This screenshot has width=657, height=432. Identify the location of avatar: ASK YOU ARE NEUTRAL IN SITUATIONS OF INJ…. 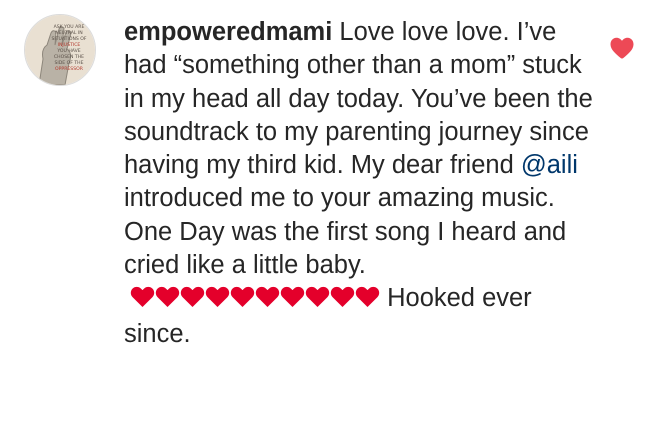
(60, 50).